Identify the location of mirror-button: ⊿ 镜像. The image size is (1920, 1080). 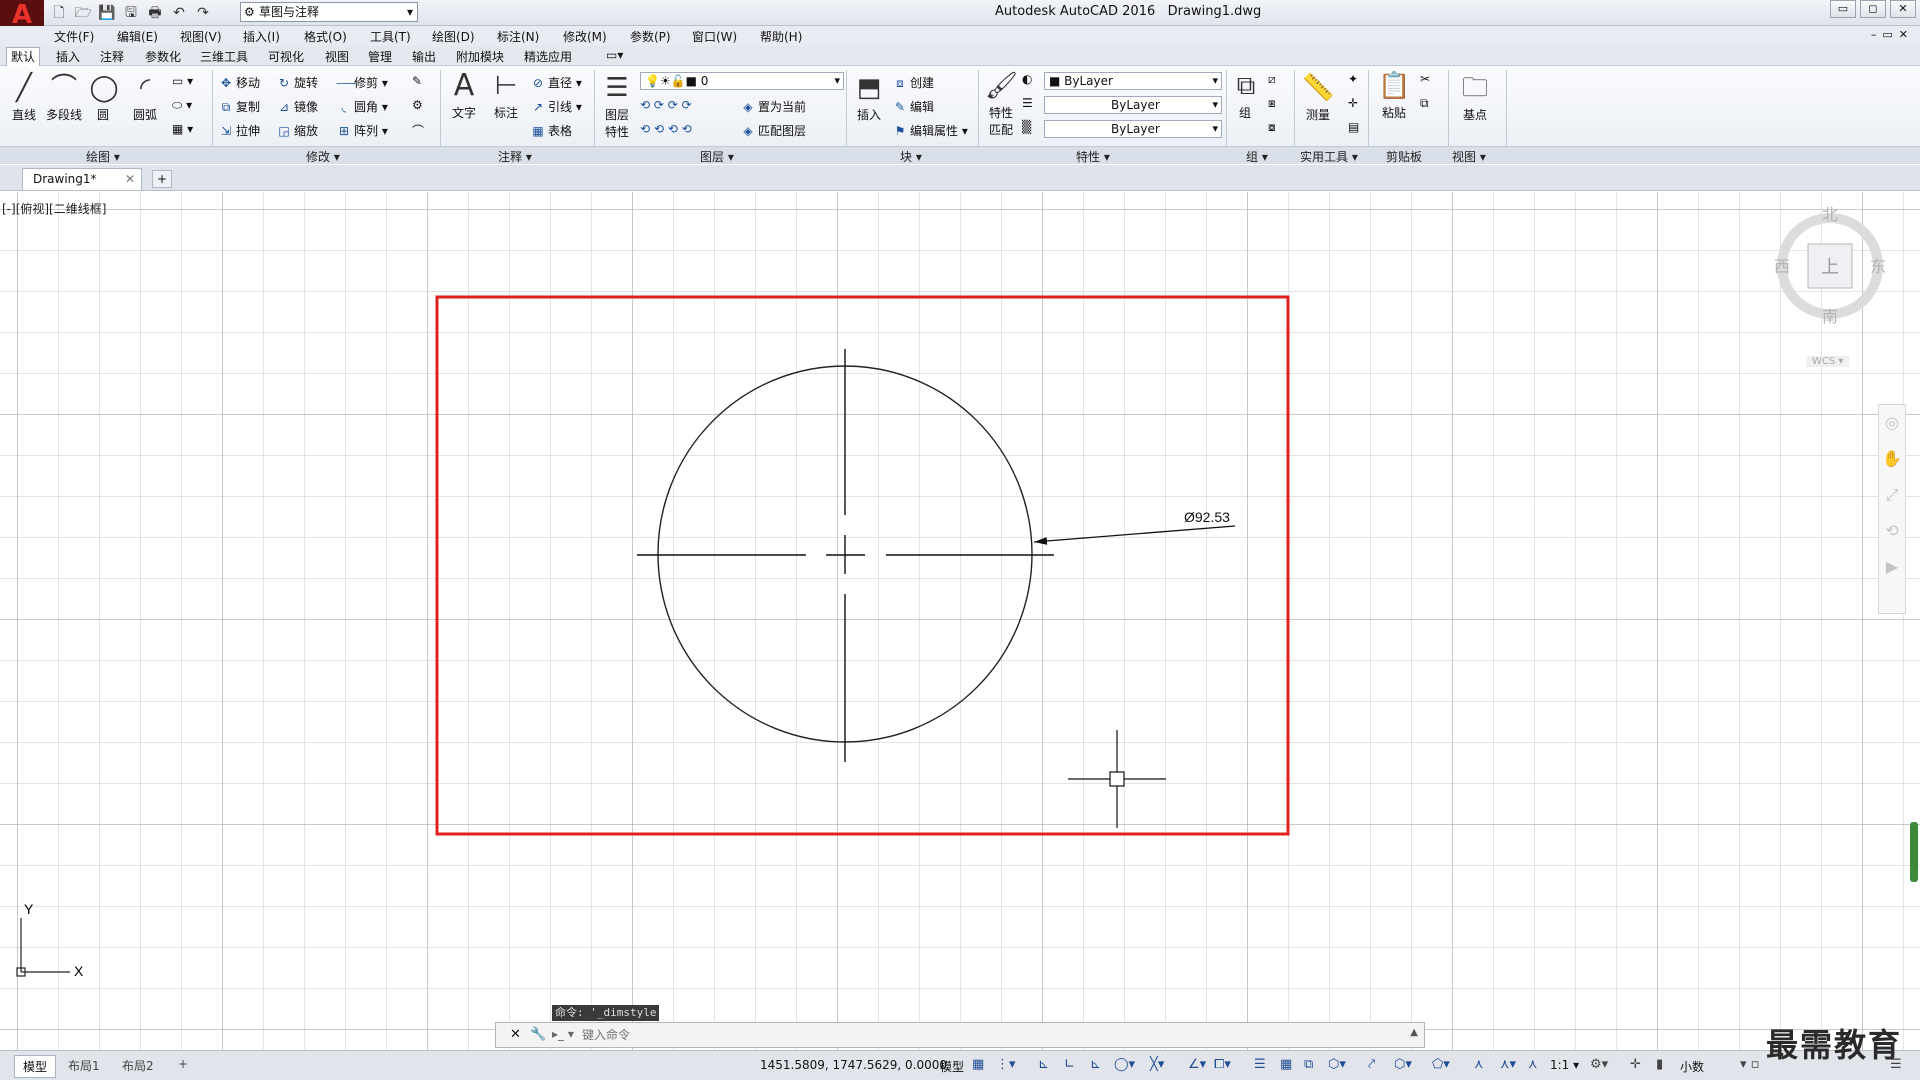
(297, 106).